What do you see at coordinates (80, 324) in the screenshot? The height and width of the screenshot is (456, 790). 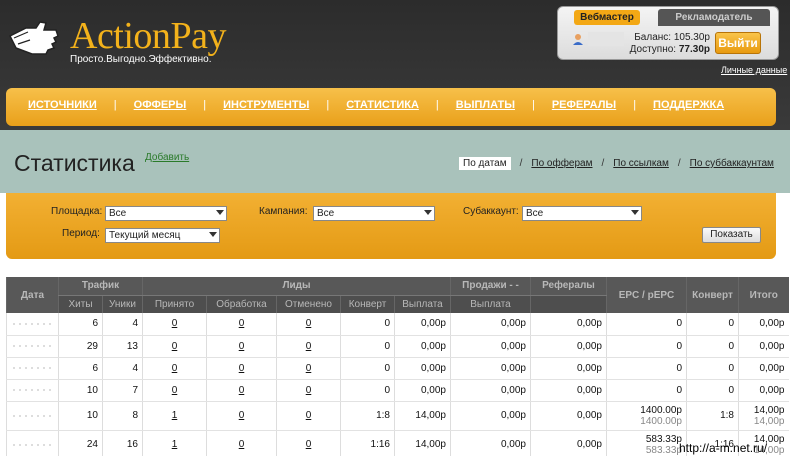 I see `hits-cell: 6` at bounding box center [80, 324].